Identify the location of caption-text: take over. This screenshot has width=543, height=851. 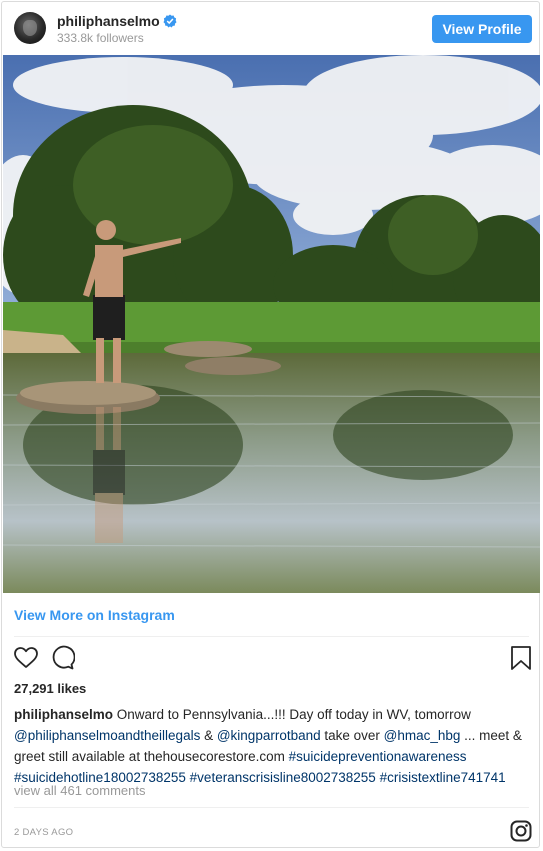
(352, 735).